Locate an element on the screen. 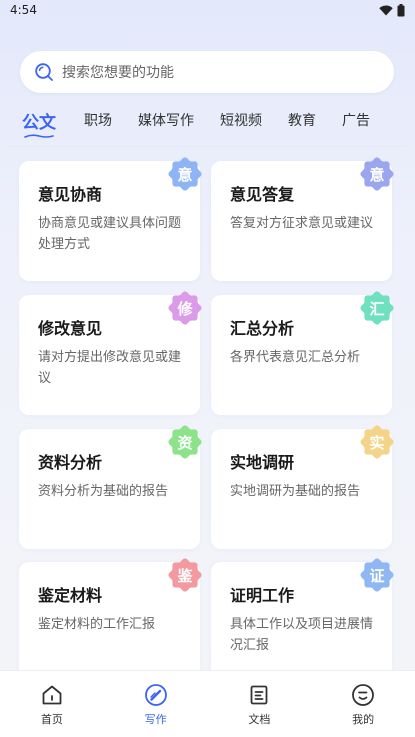 The width and height of the screenshot is (415, 737). badge-icon: 证 is located at coordinates (377, 575).